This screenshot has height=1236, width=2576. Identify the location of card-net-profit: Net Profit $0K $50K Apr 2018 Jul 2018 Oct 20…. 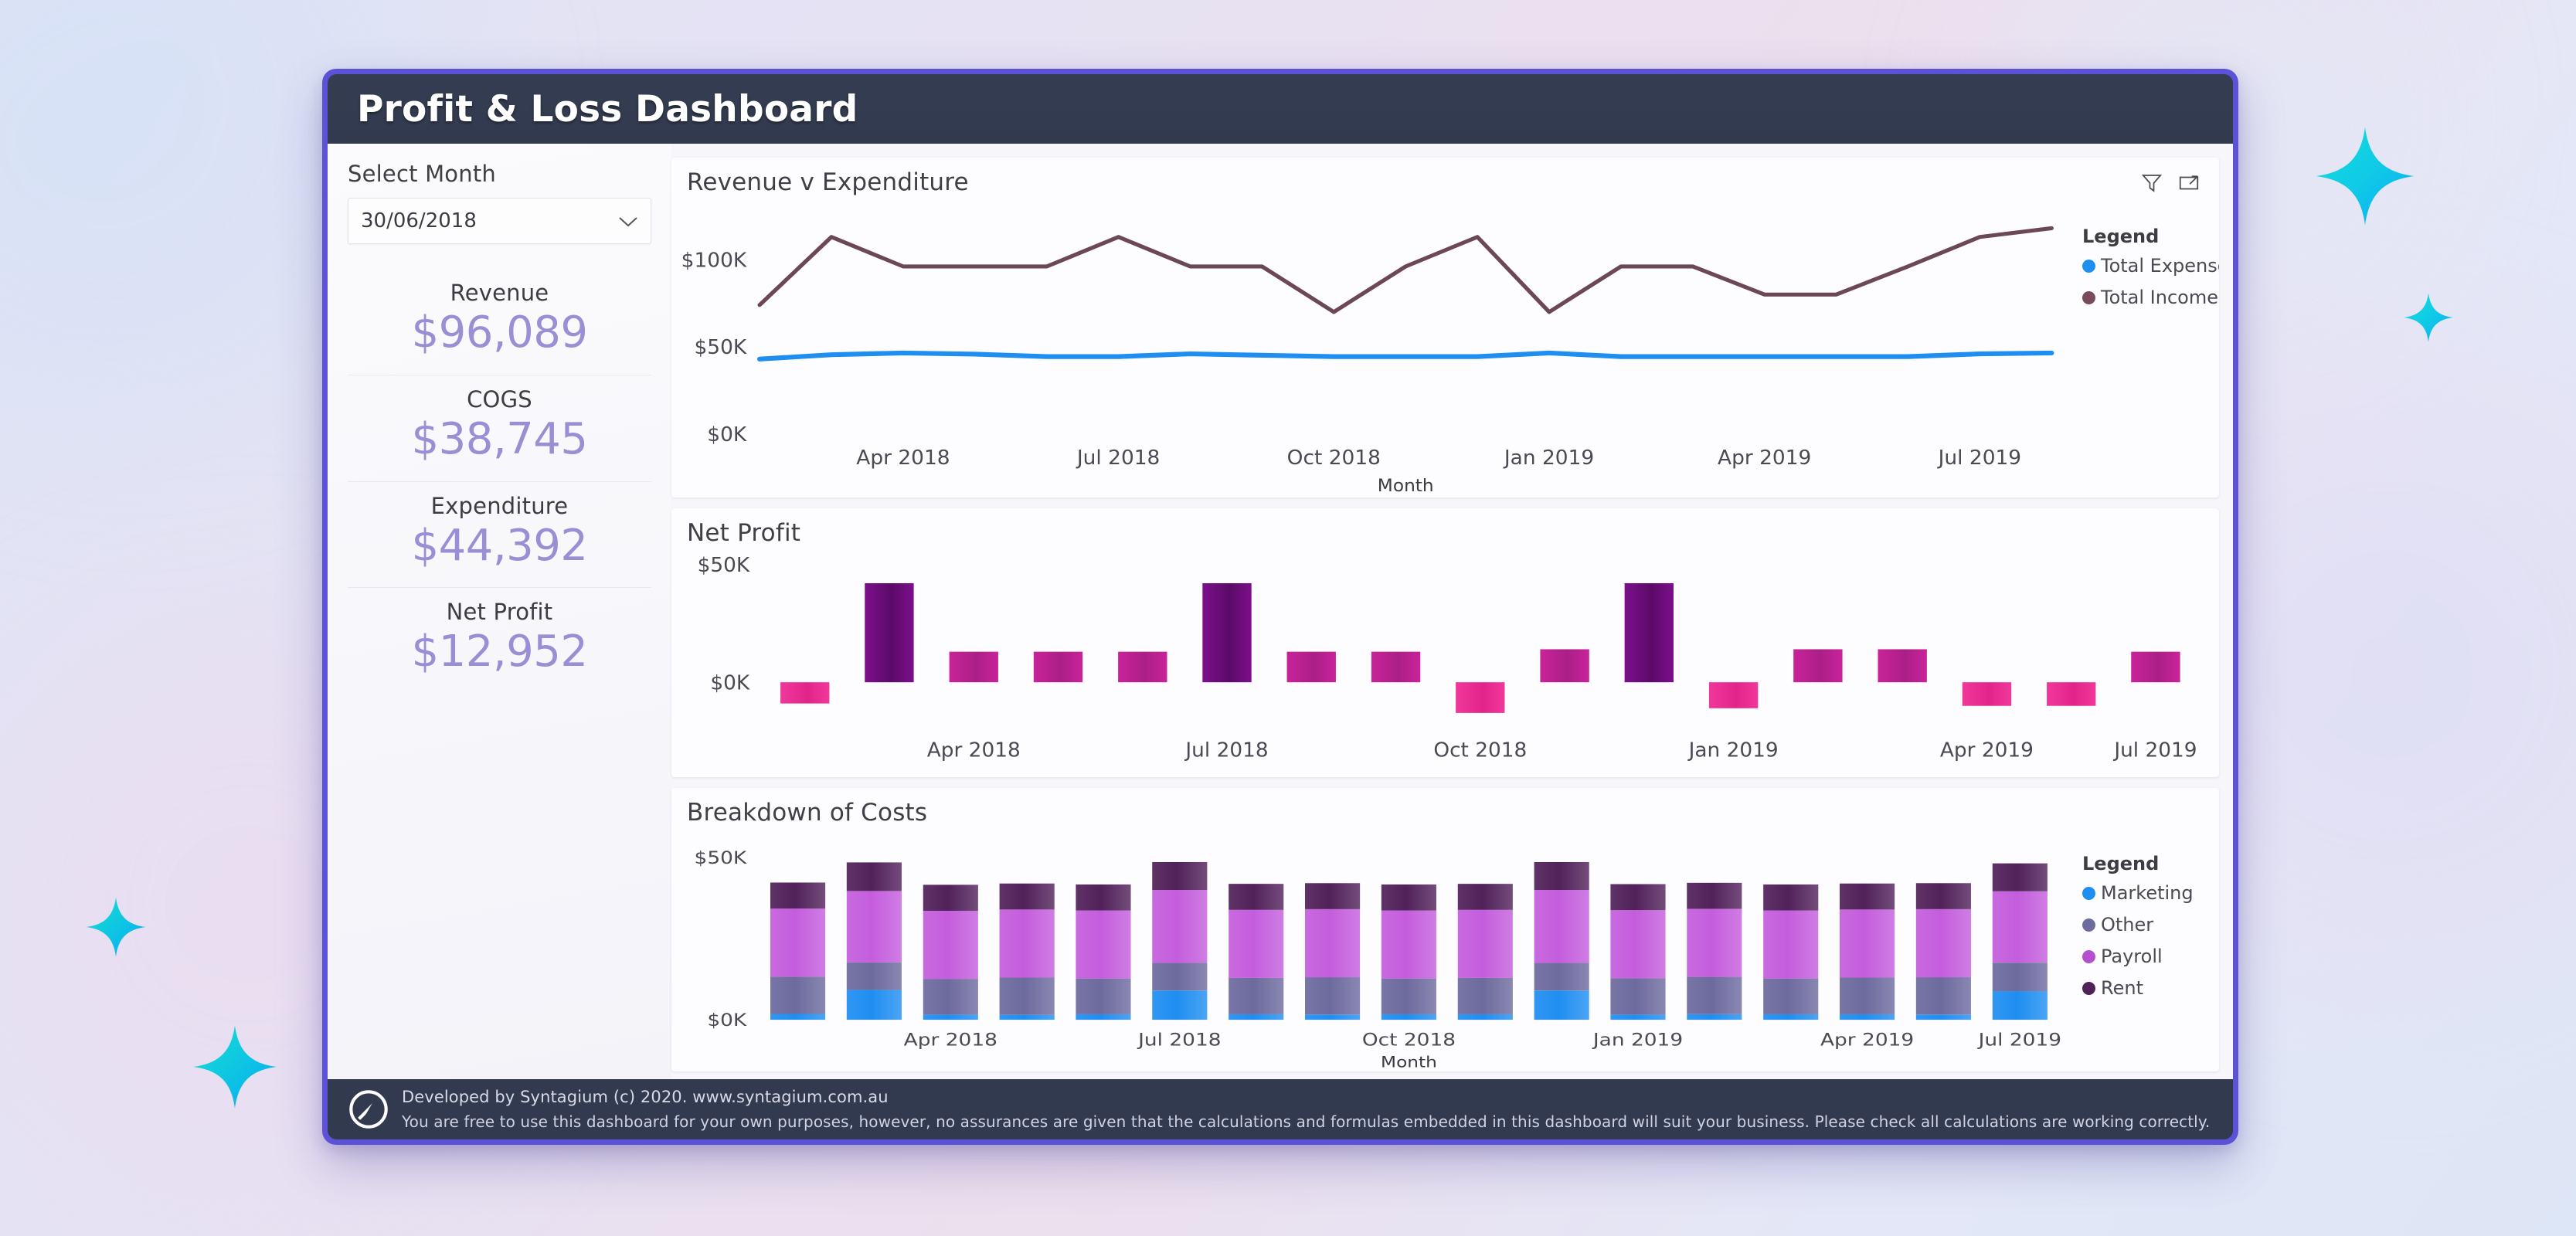
(1445, 642).